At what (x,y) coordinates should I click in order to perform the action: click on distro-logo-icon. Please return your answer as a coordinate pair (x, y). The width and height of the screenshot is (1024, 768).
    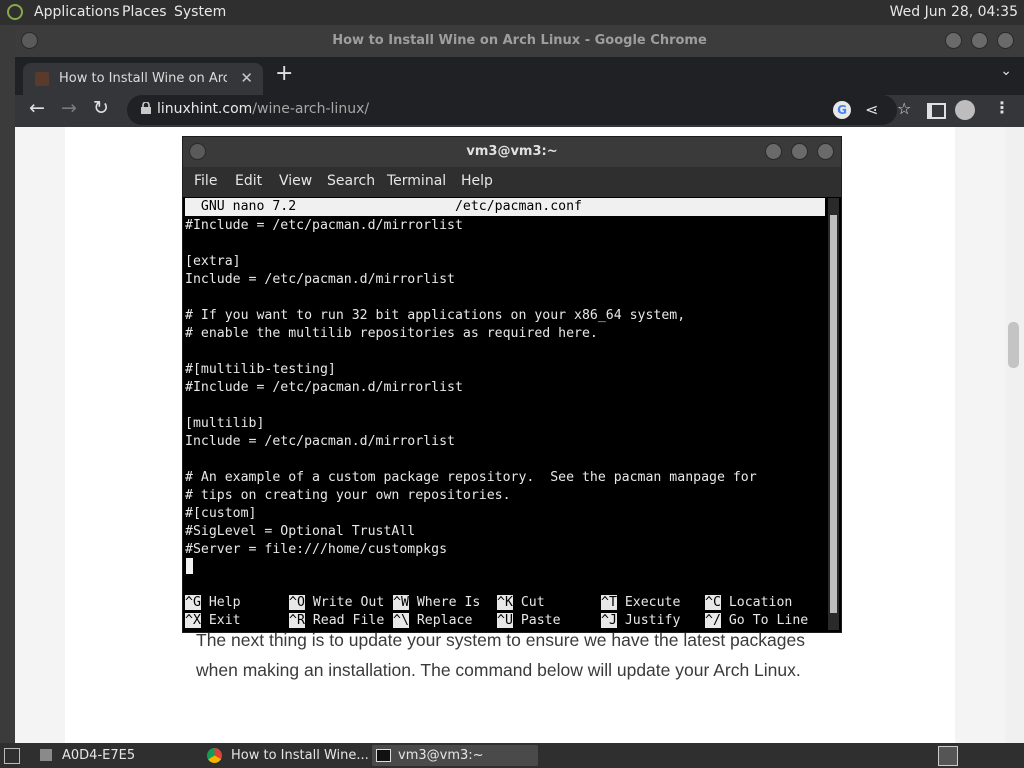
    Looking at the image, I should click on (15, 12).